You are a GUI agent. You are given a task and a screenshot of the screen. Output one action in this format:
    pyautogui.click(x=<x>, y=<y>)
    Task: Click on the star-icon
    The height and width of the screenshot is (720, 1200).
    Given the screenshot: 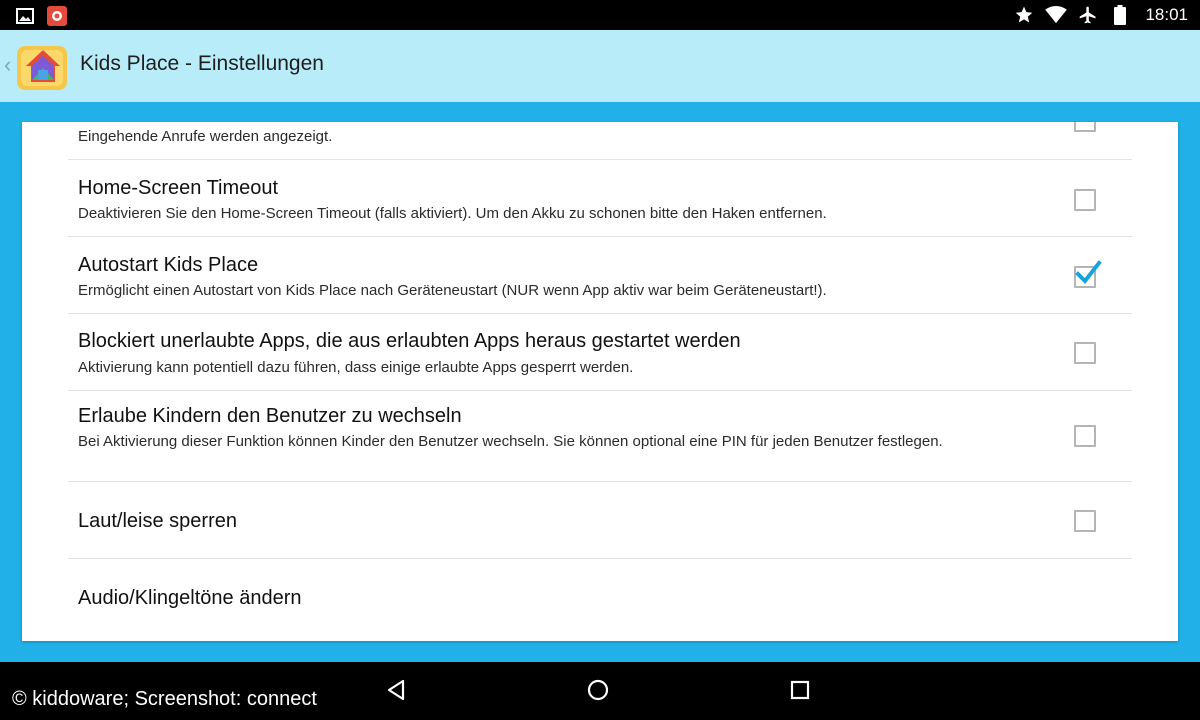 What is the action you would take?
    pyautogui.click(x=1024, y=15)
    